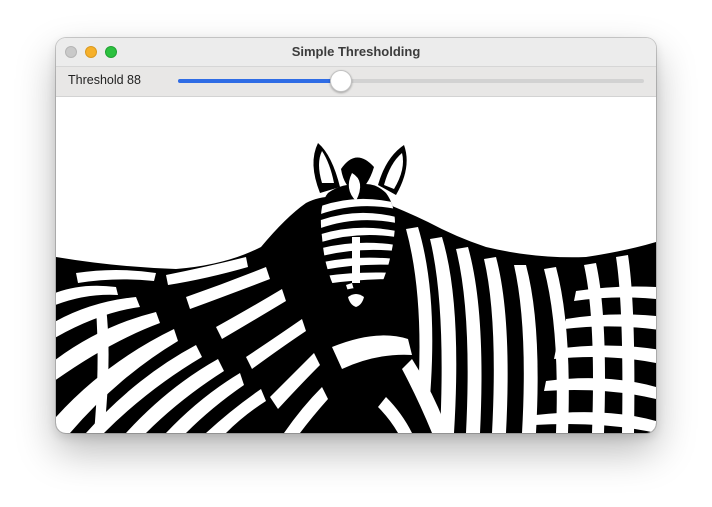 The image size is (712, 507). What do you see at coordinates (411, 81) in the screenshot?
I see `threshold-slider` at bounding box center [411, 81].